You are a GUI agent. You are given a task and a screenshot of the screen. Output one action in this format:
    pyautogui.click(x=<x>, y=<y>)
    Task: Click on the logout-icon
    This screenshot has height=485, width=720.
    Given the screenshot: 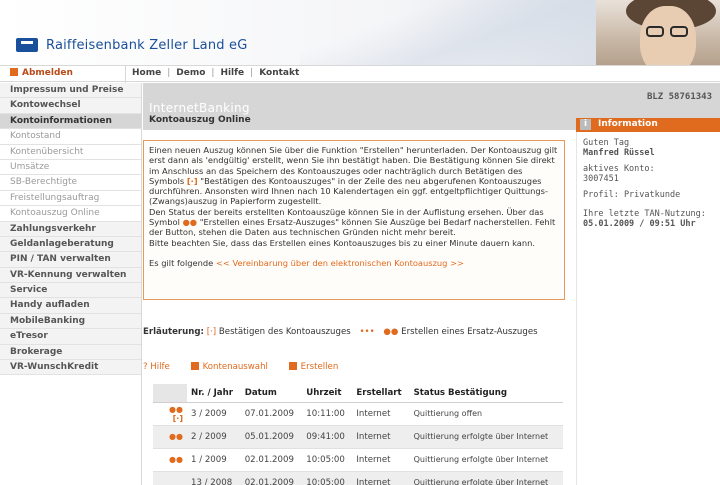 What is the action you would take?
    pyautogui.click(x=14, y=72)
    